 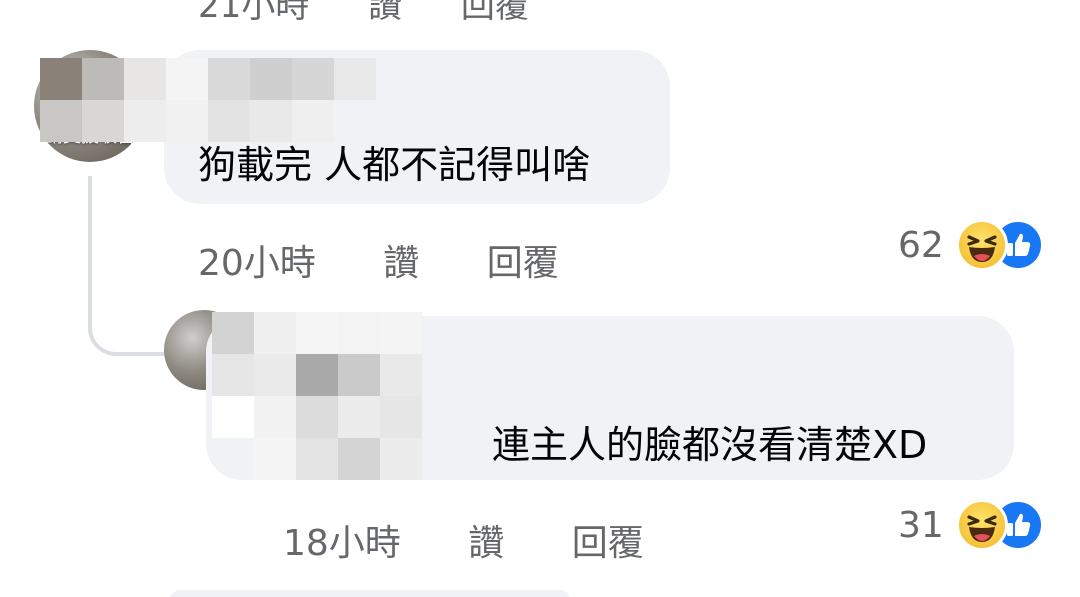 I want to click on reaction-summary: 62, so click(x=971, y=245).